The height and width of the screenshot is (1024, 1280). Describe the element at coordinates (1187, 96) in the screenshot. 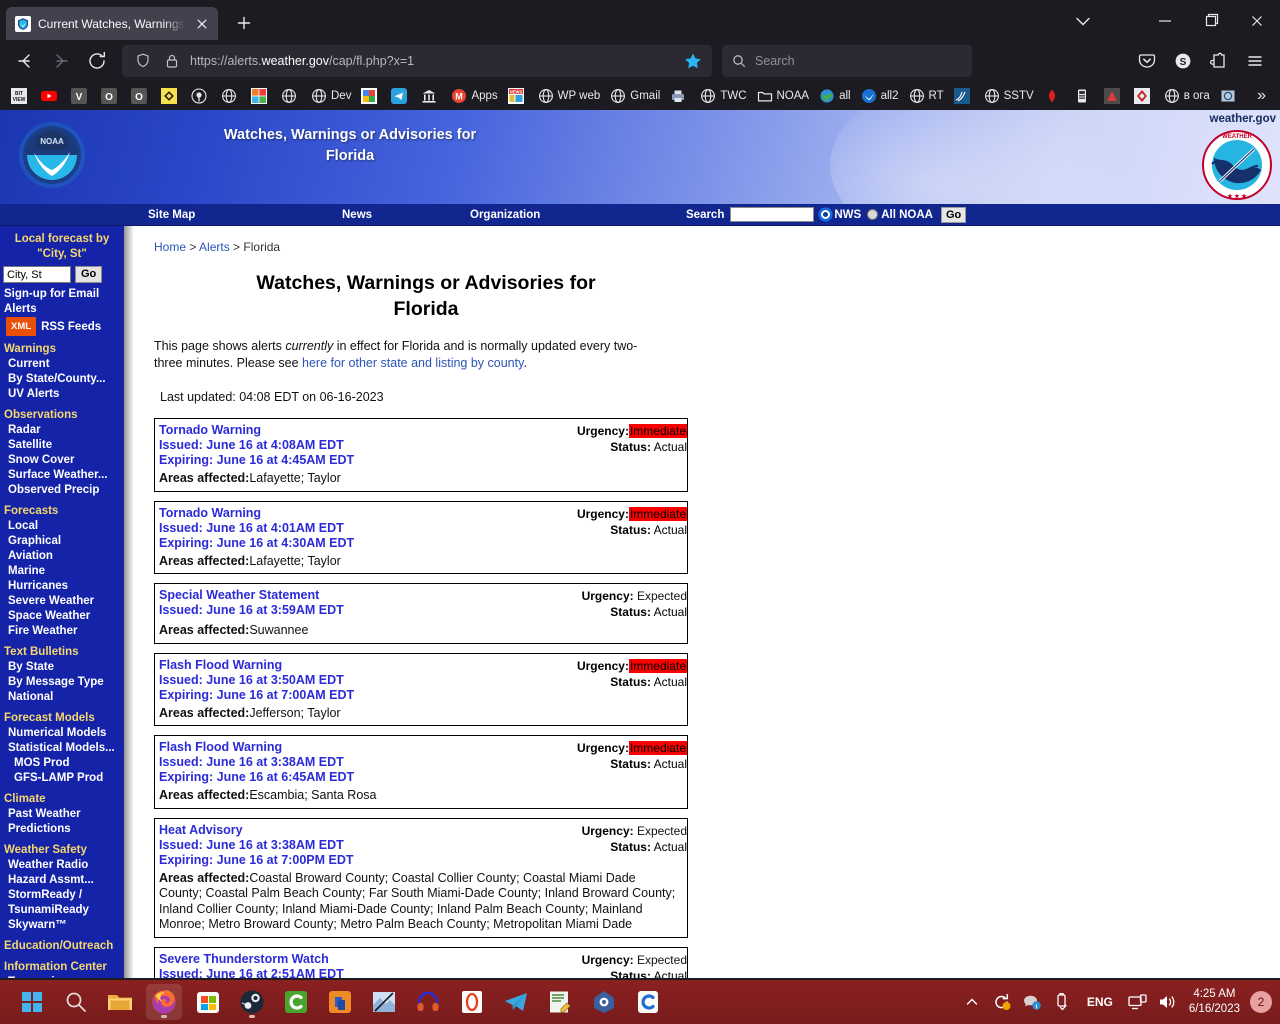

I see `bookmark-item-boga: в ога` at that location.